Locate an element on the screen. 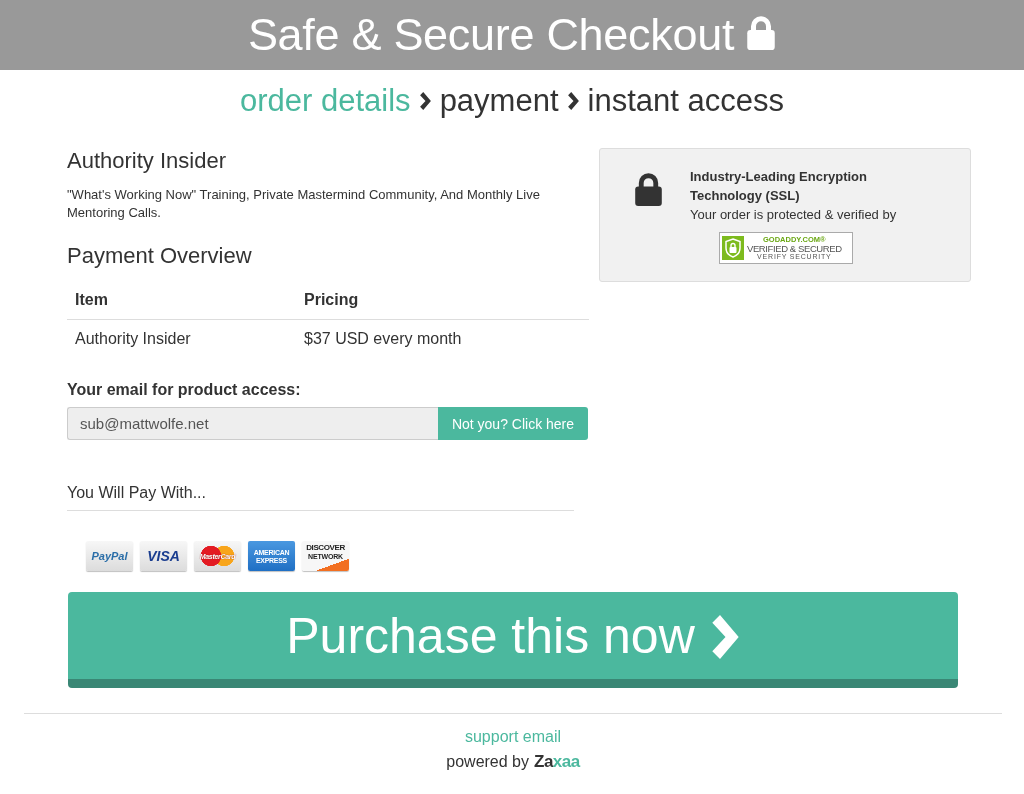  table-cell: Authority Insider is located at coordinates (181, 338).